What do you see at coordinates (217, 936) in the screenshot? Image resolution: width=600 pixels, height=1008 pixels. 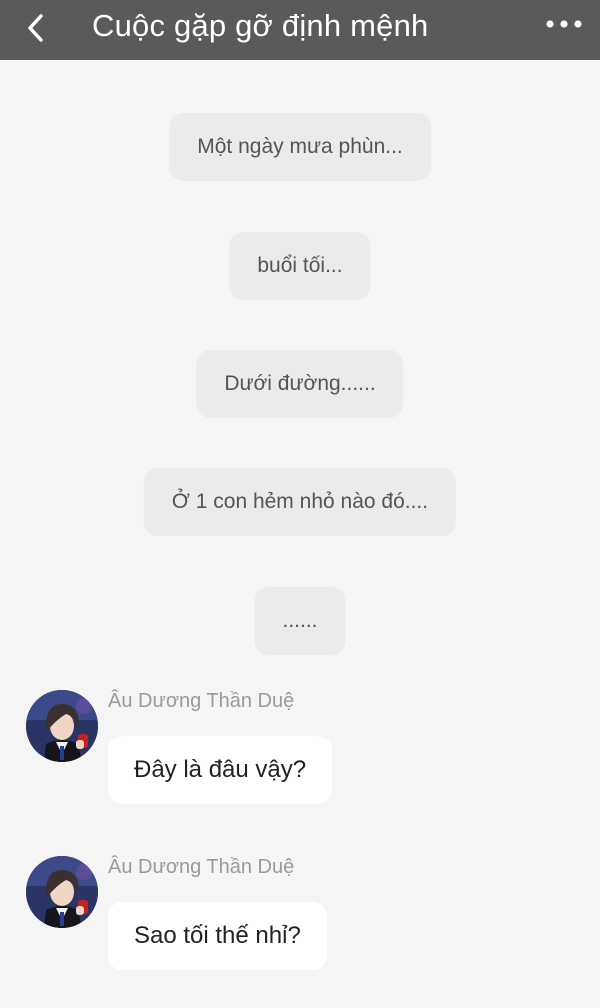 I see `message-bubble: Sao tối thế nhỉ?` at bounding box center [217, 936].